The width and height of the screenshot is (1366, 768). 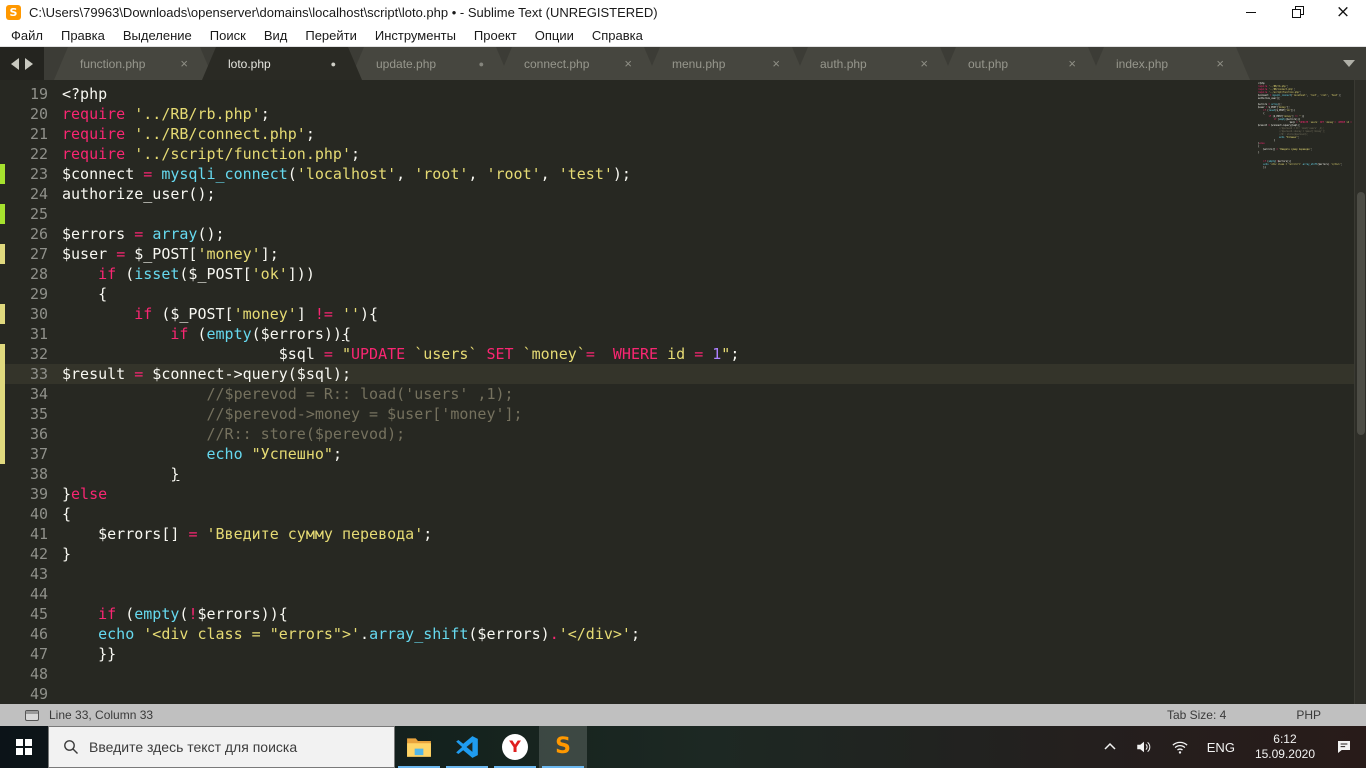 What do you see at coordinates (683, 314) in the screenshot?
I see `code-line: 30 if ($_POST['money'] != ''){` at bounding box center [683, 314].